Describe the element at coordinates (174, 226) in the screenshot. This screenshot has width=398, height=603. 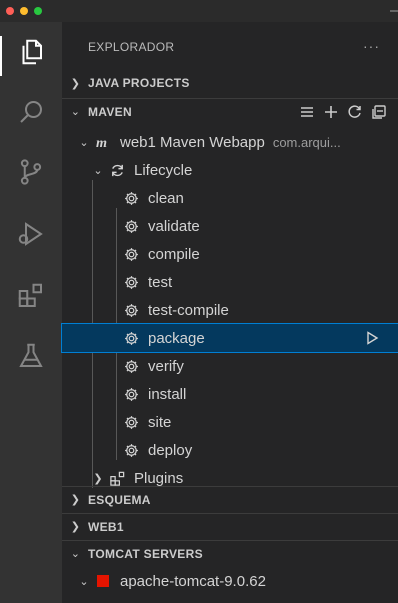
I see `goal-label: validate` at that location.